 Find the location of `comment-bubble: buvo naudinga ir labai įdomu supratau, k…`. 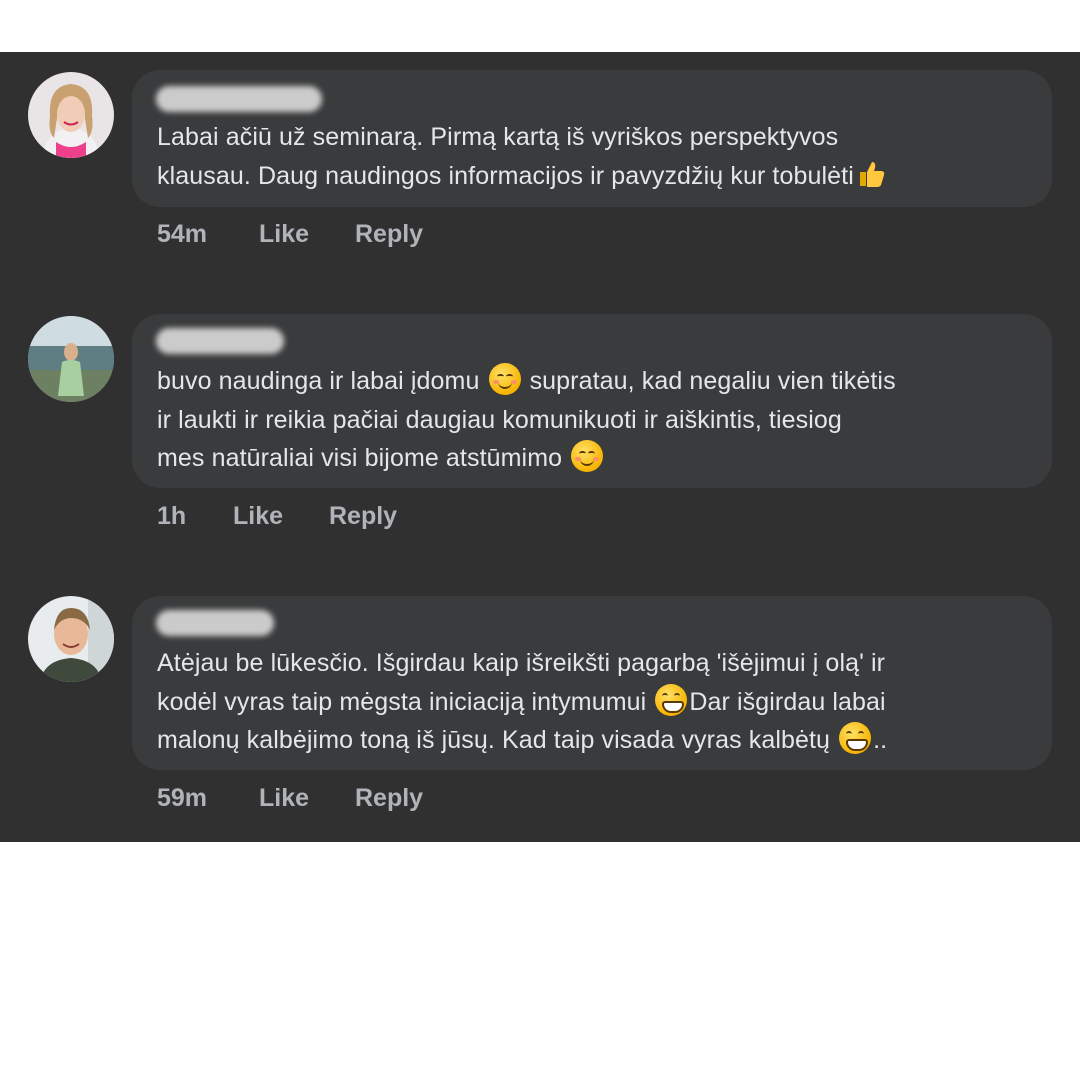

comment-bubble: buvo naudinga ir labai įdomu supratau, k… is located at coordinates (592, 401).